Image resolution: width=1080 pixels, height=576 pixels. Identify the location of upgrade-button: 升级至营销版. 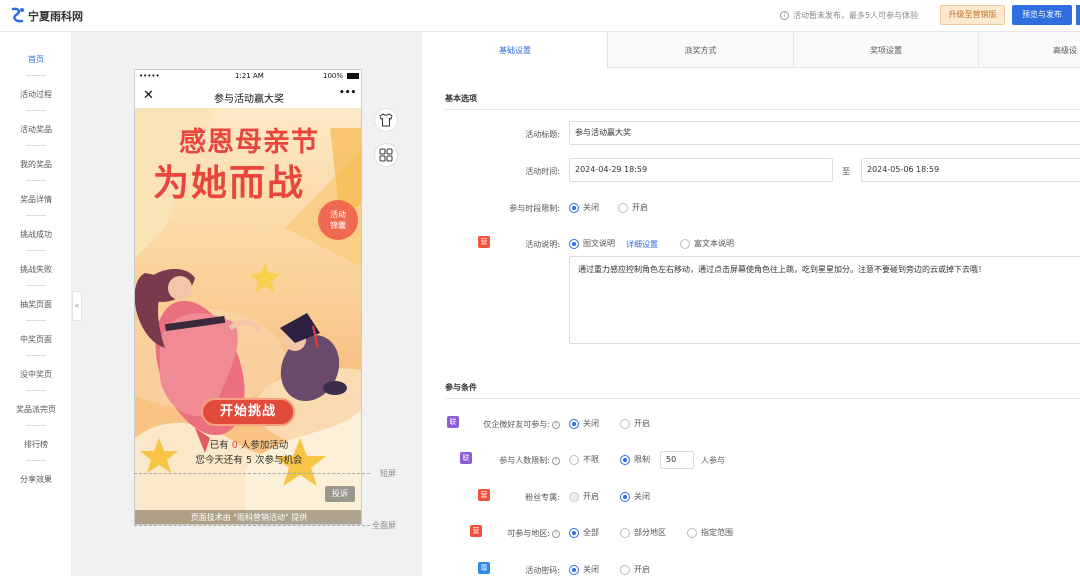
(972, 15).